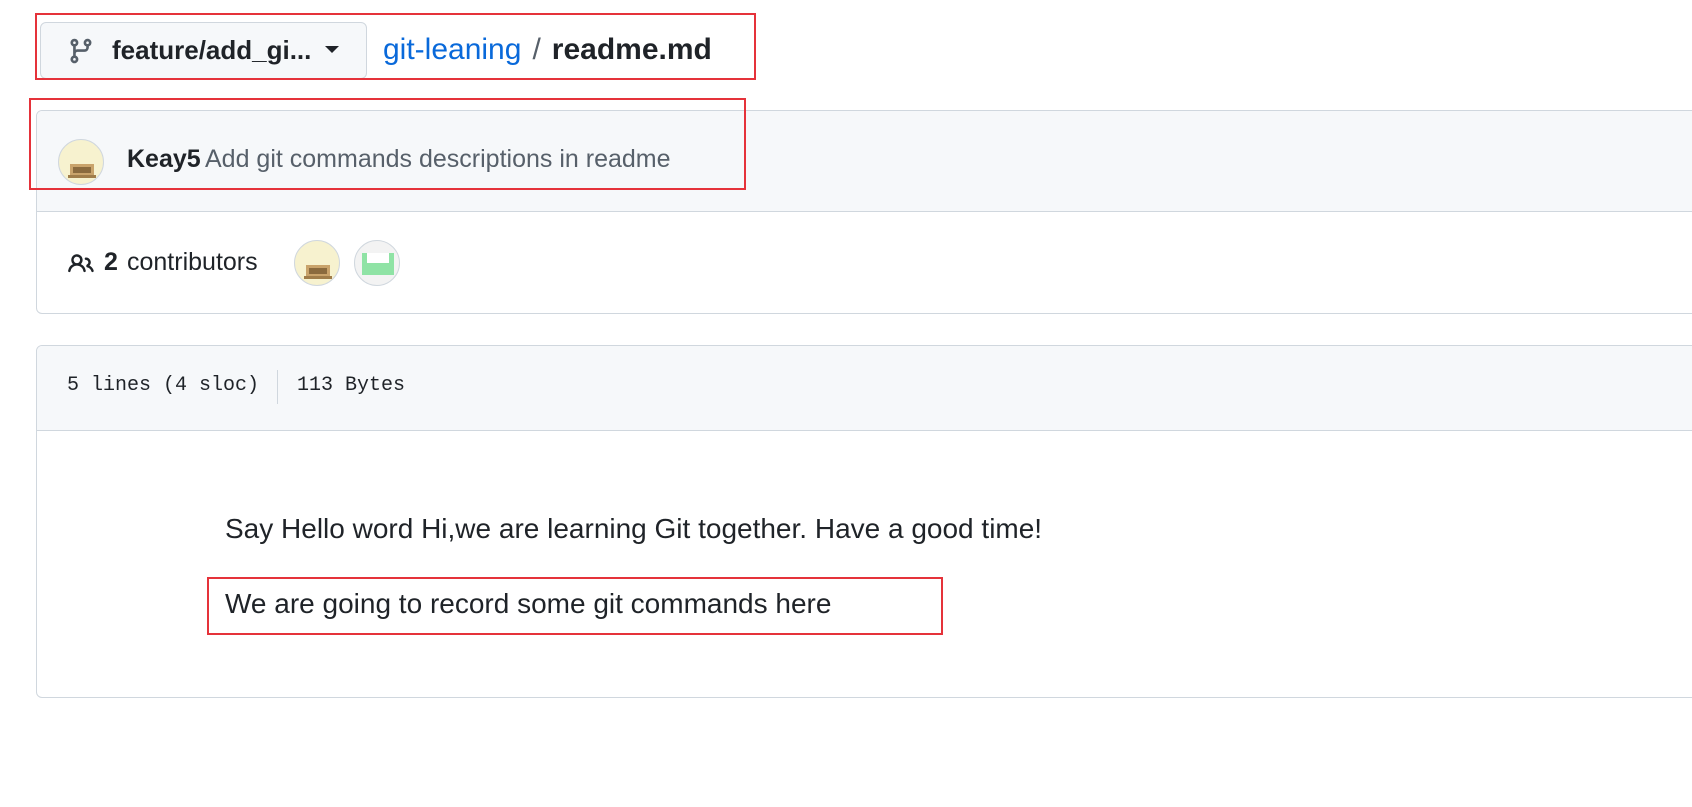 The height and width of the screenshot is (807, 1692). I want to click on file-name: readme.md, so click(631, 49).